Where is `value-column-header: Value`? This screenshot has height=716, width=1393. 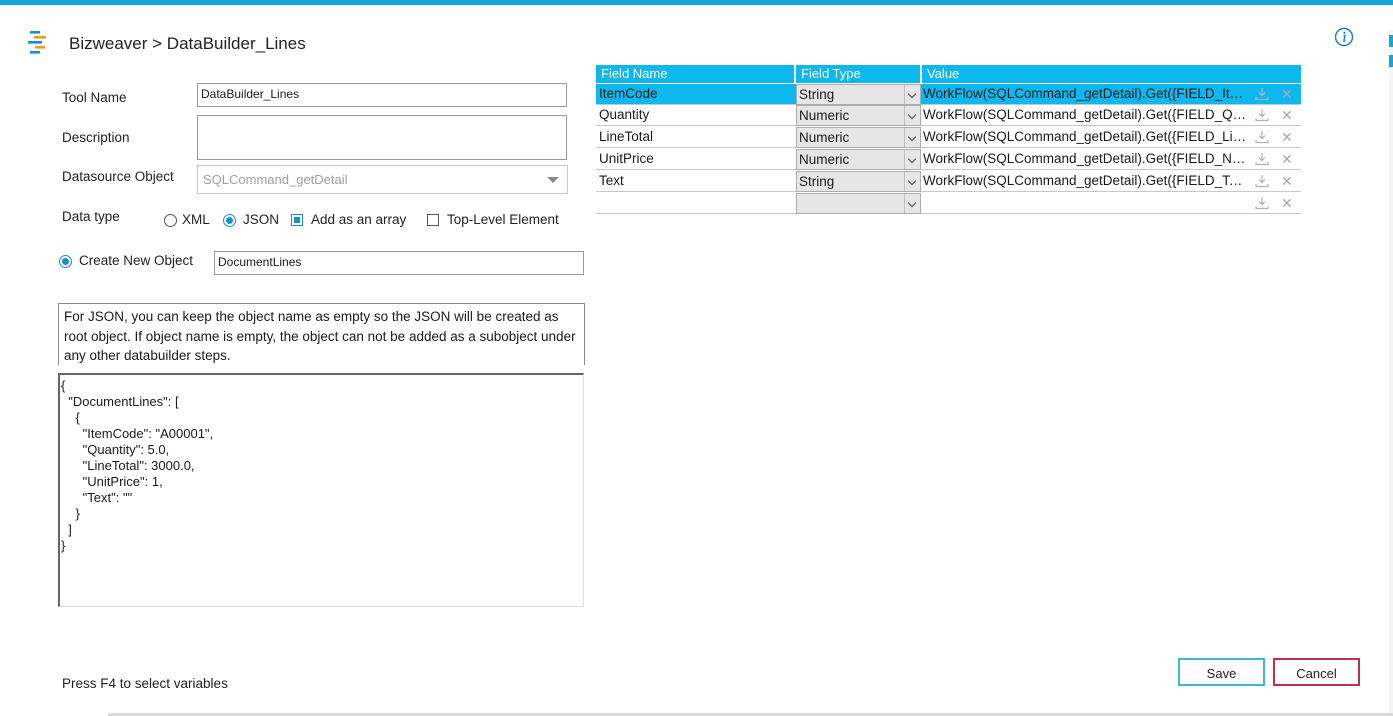 value-column-header: Value is located at coordinates (943, 73).